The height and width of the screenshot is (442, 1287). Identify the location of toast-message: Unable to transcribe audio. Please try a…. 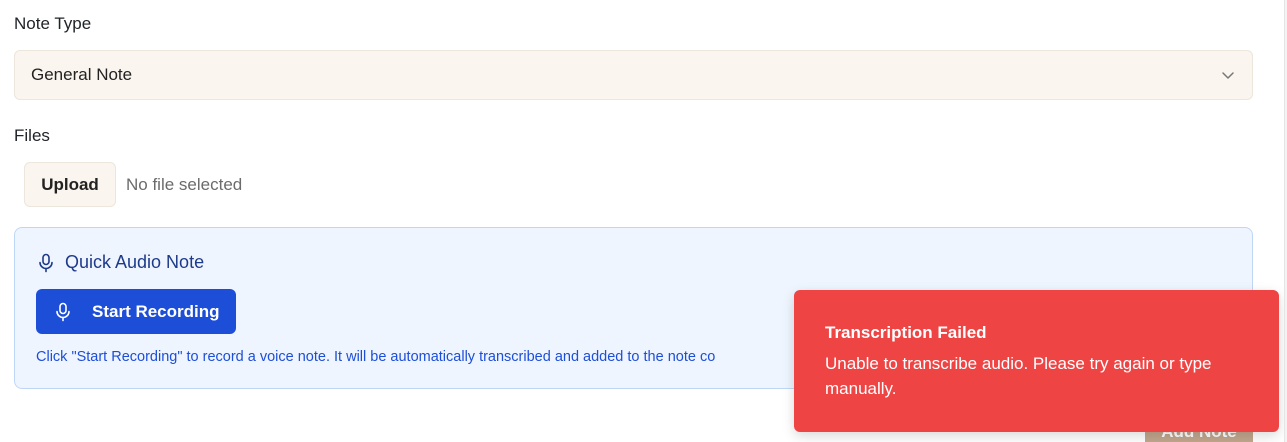
(1018, 376).